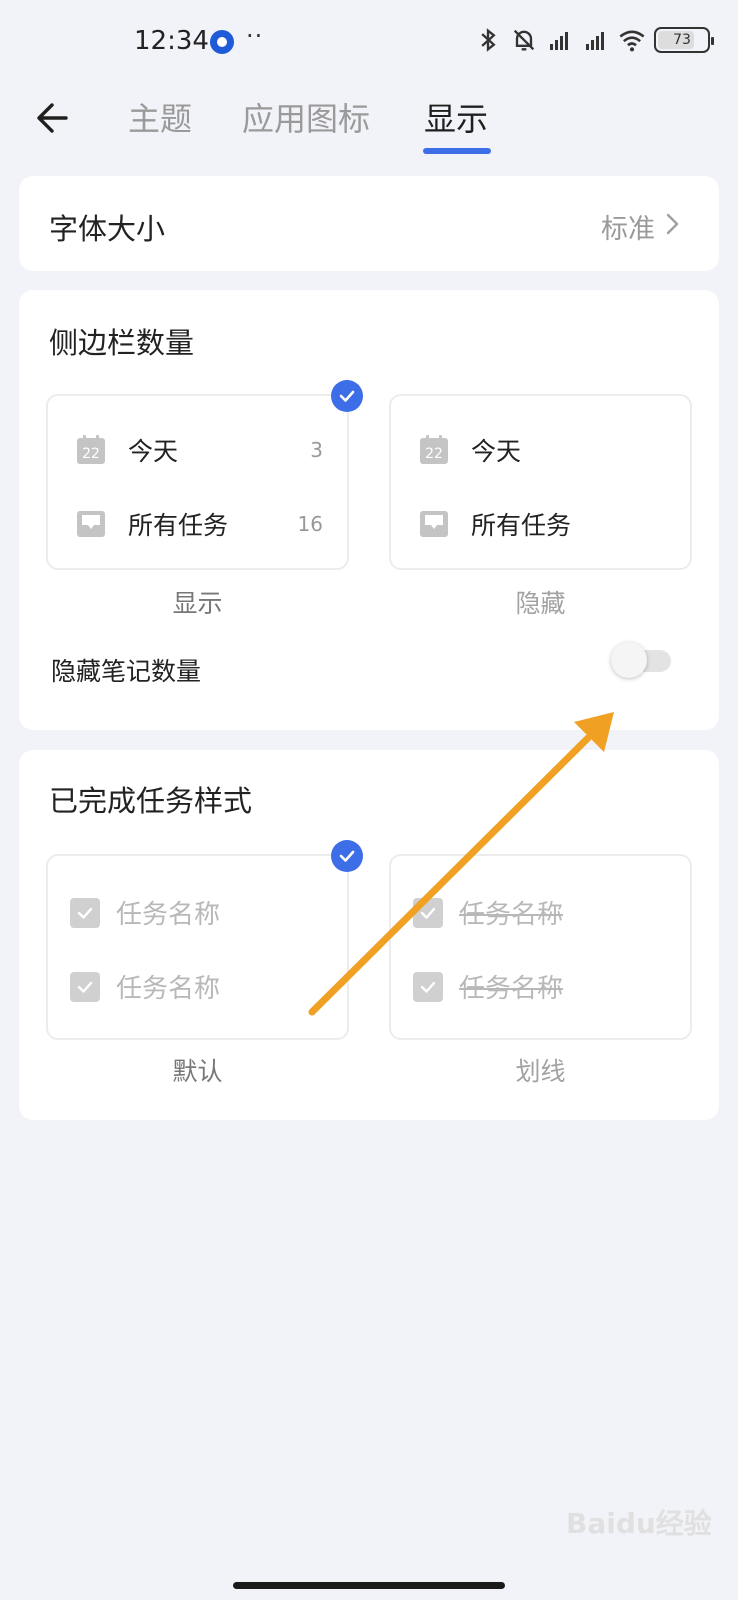 This screenshot has height=1600, width=738. What do you see at coordinates (628, 229) in the screenshot?
I see `font-size-value: 标准` at bounding box center [628, 229].